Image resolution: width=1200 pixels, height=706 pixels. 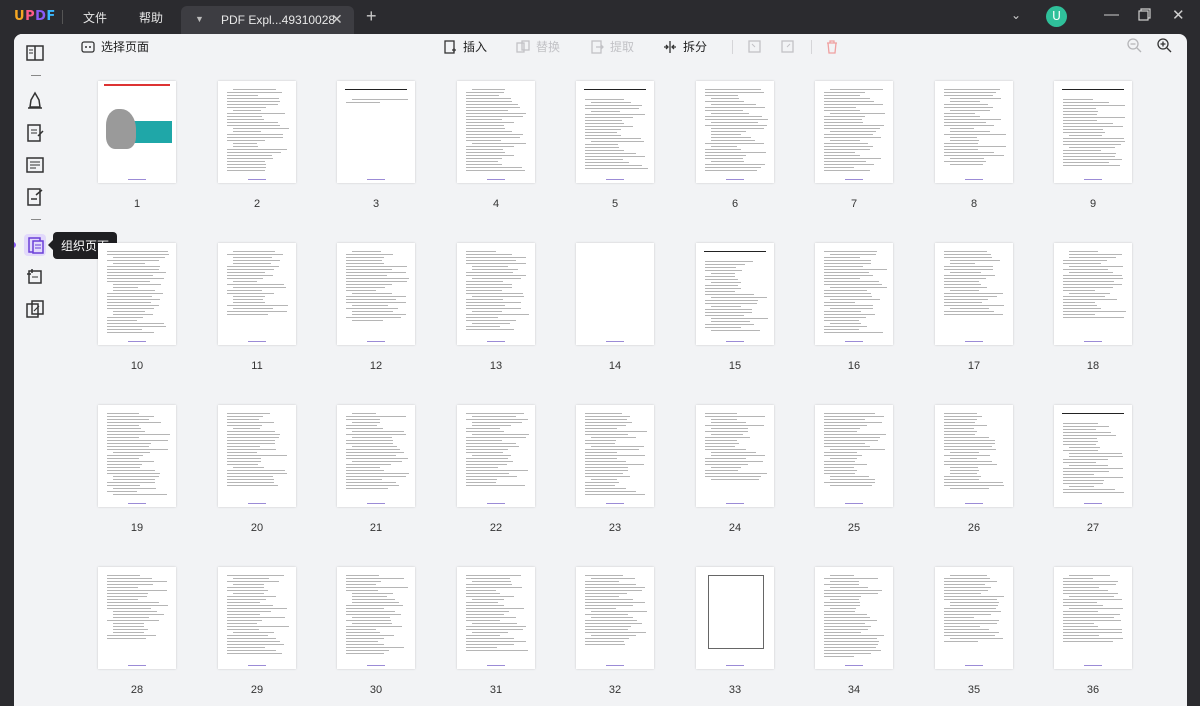 What do you see at coordinates (35, 277) in the screenshot?
I see `crop-icon` at bounding box center [35, 277].